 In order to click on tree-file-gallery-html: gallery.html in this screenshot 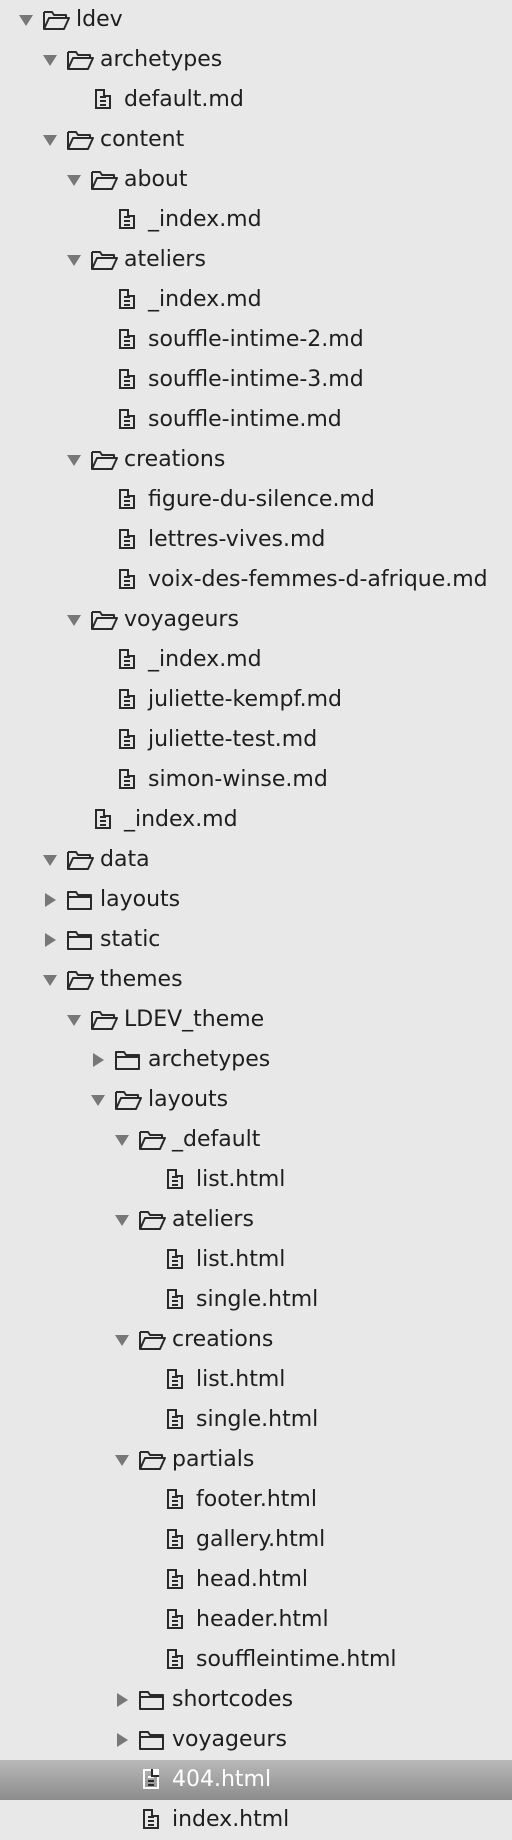, I will do `click(256, 1540)`.